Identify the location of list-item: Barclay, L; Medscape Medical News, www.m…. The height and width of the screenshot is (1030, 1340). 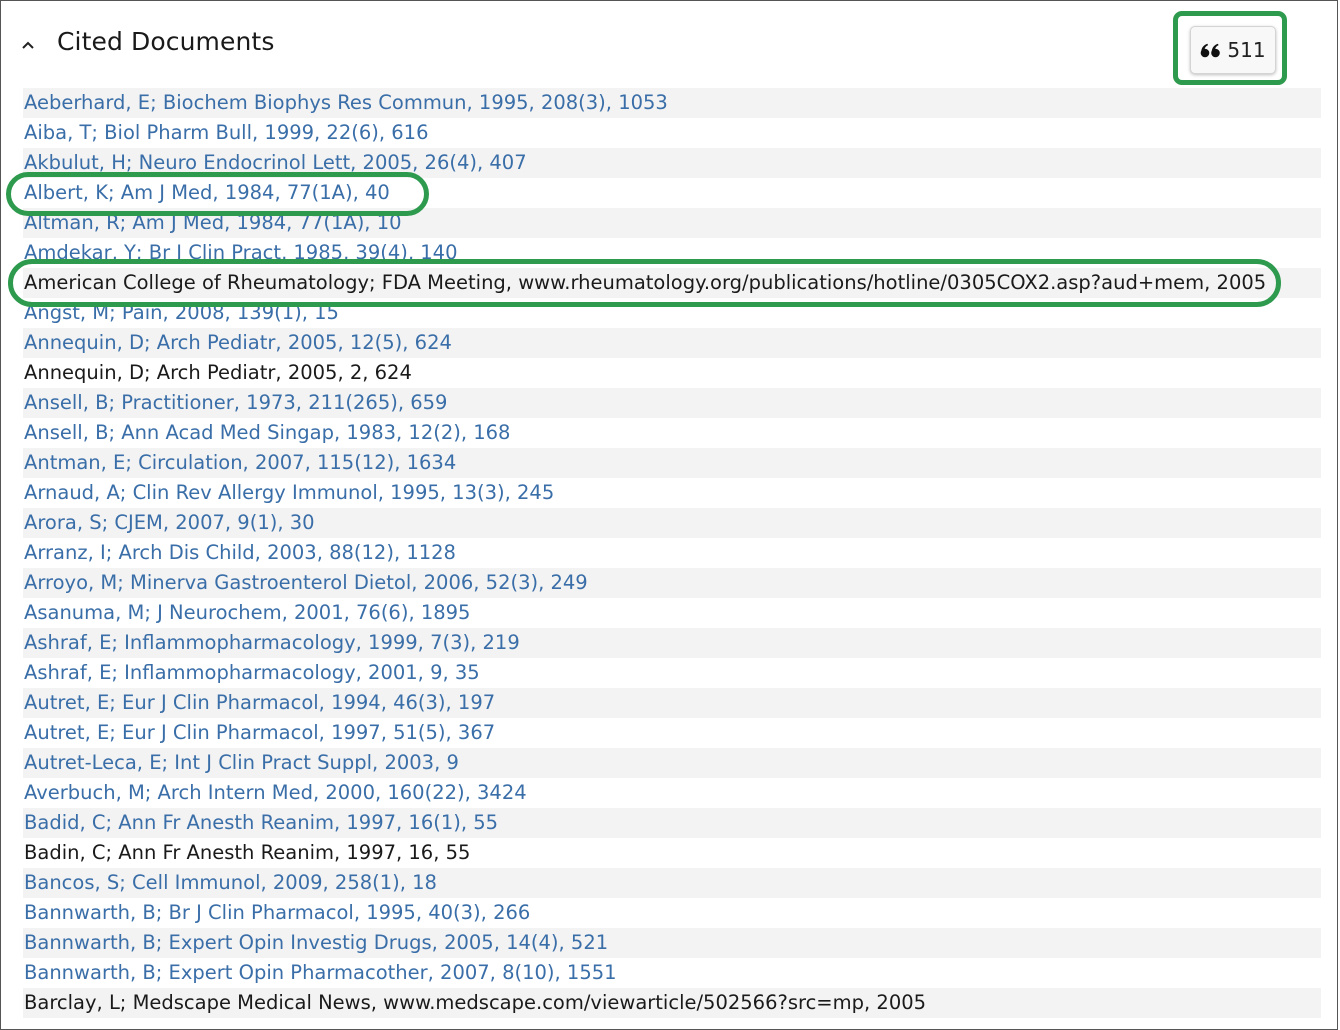
(672, 1003).